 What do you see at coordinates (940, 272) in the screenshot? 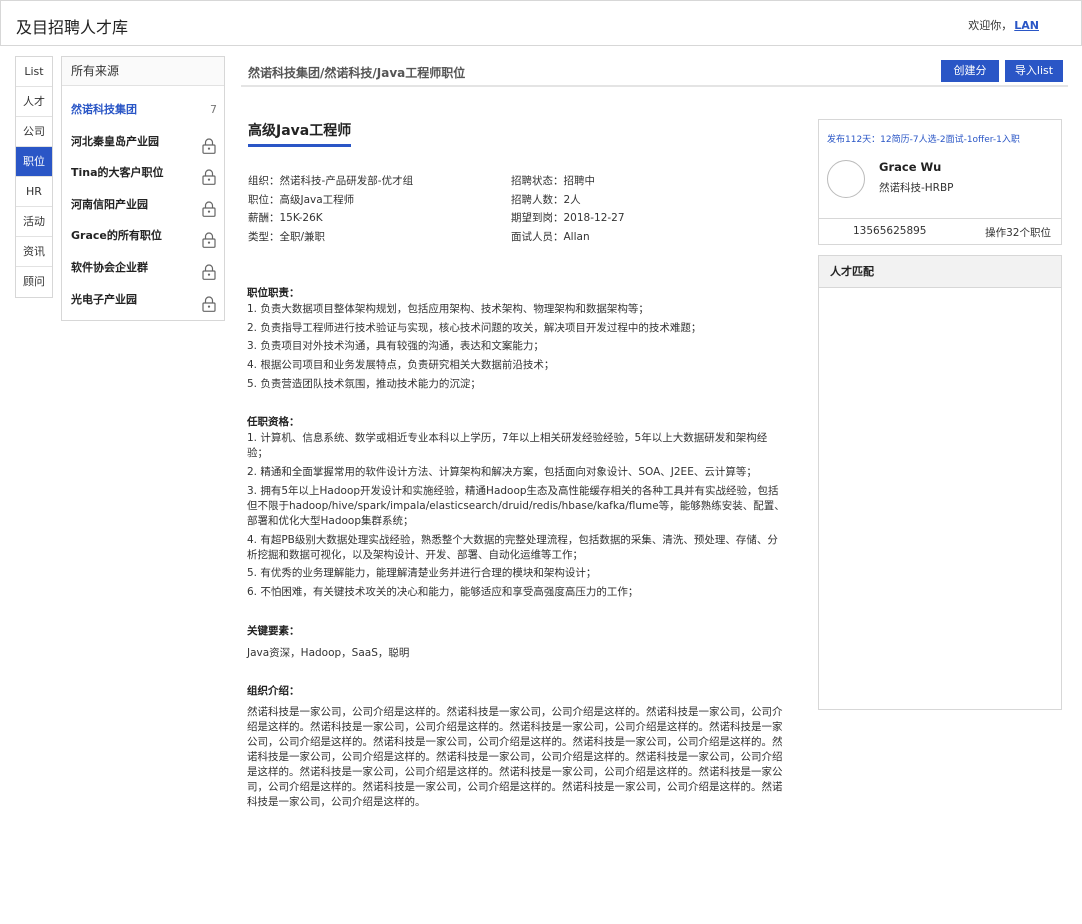
I see `talent-match-title: 人才匹配` at bounding box center [940, 272].